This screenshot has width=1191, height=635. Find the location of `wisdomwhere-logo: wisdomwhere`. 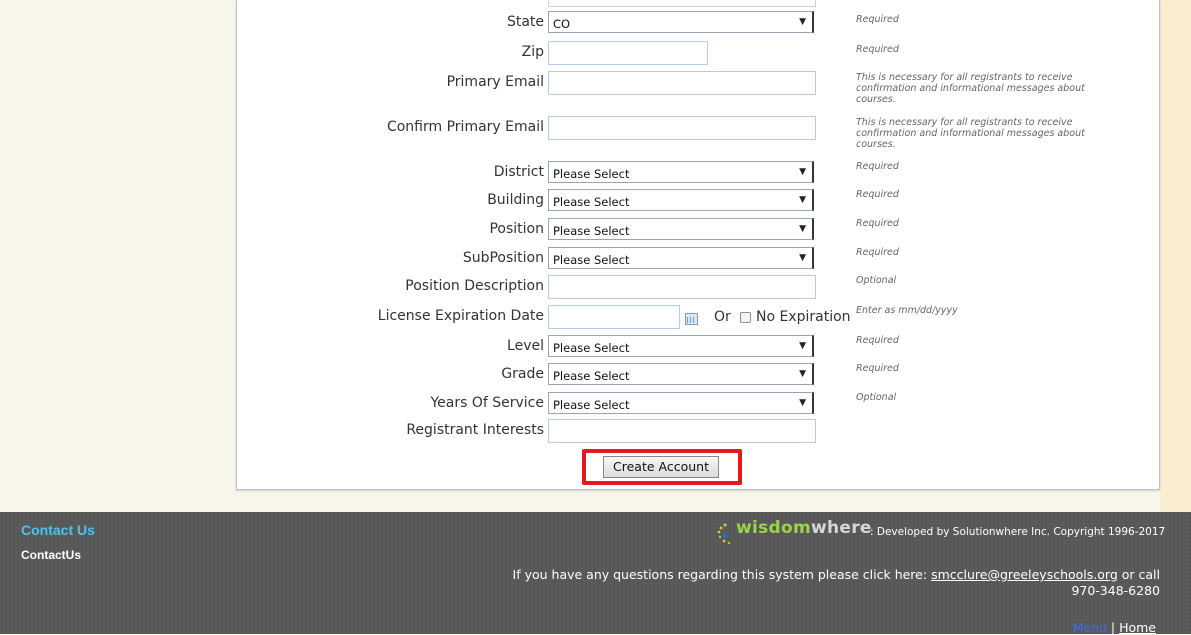

wisdomwhere-logo: wisdomwhere is located at coordinates (793, 533).